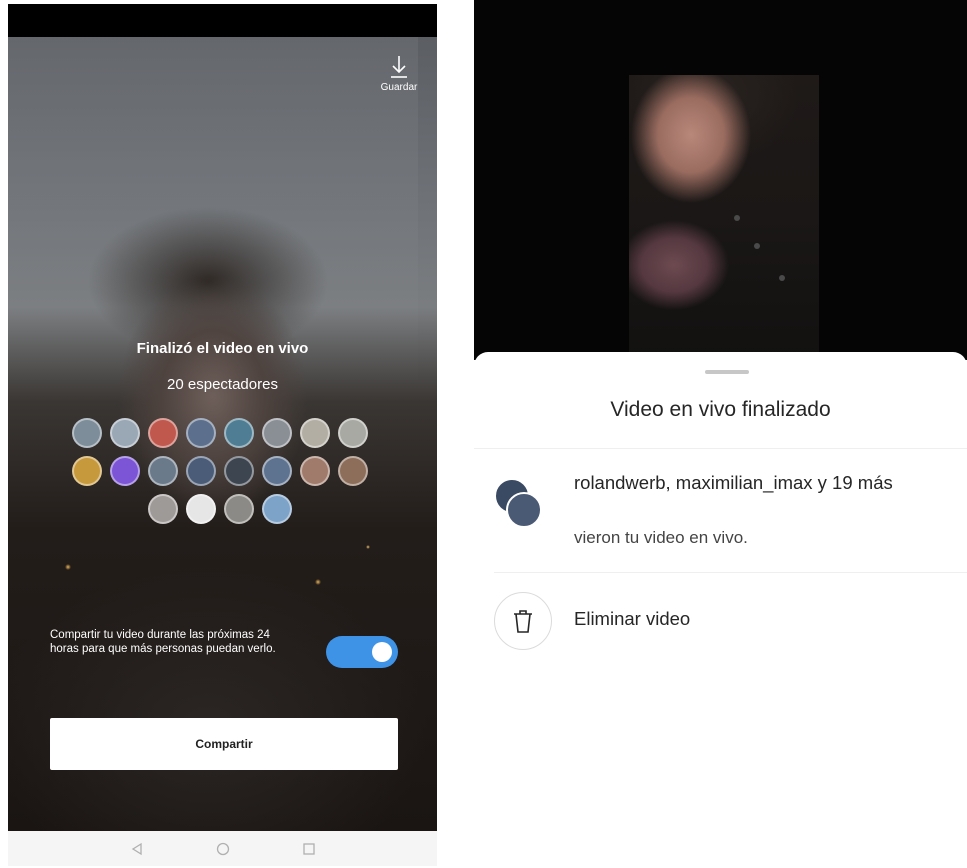 The width and height of the screenshot is (967, 868). Describe the element at coordinates (362, 652) in the screenshot. I see `share-toggle` at that location.